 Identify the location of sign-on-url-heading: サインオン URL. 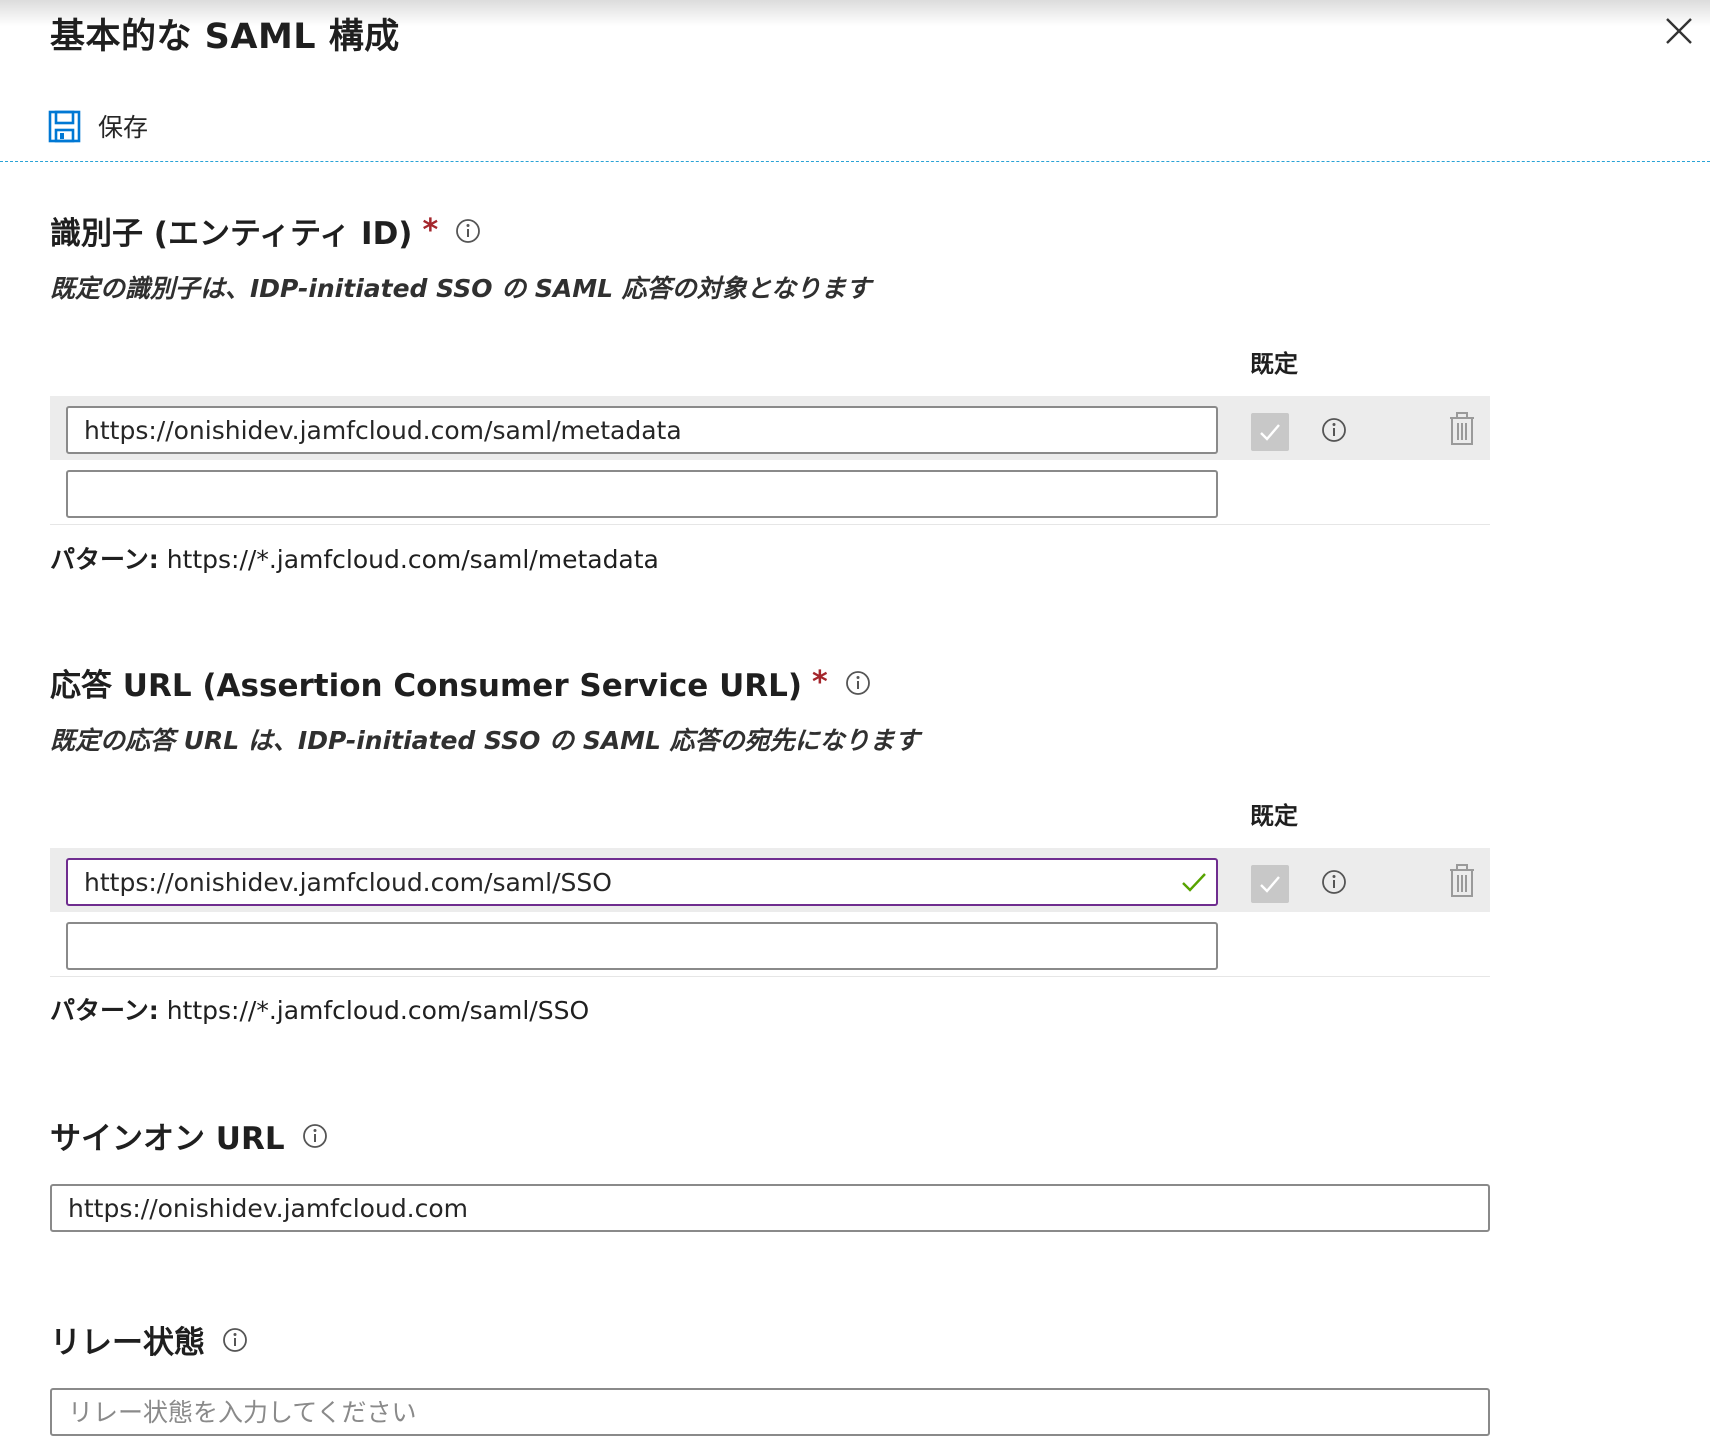
(189, 1135).